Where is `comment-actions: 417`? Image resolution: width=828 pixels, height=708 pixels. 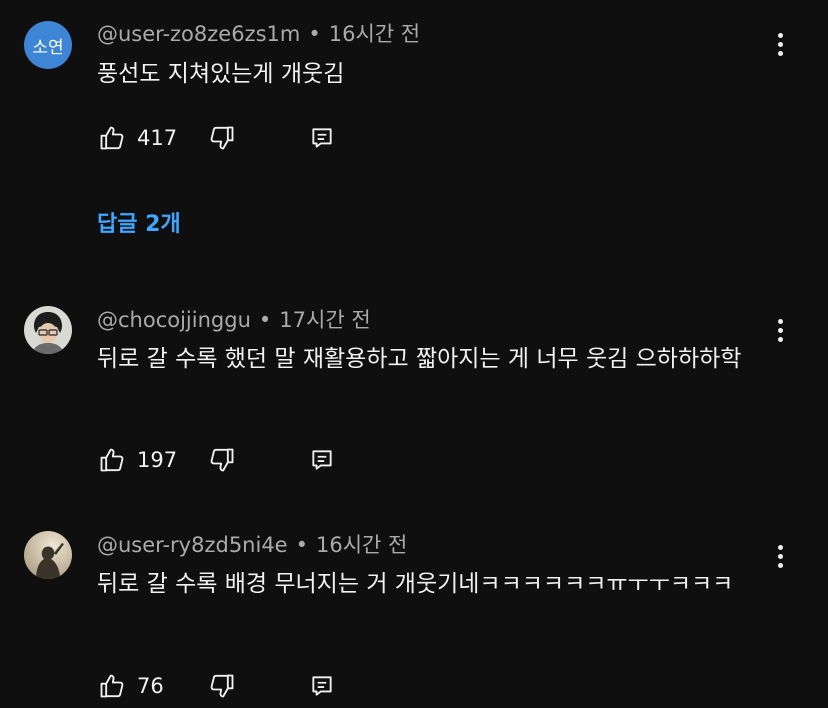 comment-actions: 417 is located at coordinates (216, 138).